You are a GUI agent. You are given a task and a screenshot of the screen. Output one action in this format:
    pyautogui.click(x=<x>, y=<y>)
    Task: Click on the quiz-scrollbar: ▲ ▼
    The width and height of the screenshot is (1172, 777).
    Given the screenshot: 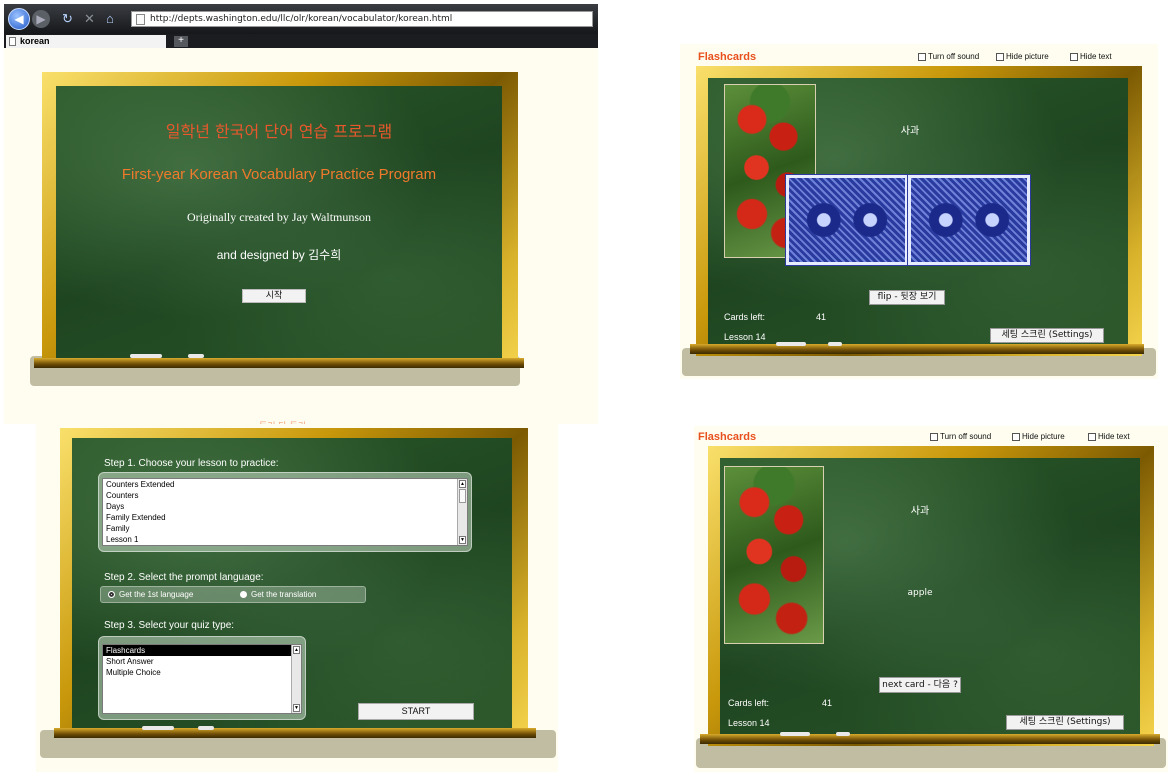 What is the action you would take?
    pyautogui.click(x=296, y=679)
    